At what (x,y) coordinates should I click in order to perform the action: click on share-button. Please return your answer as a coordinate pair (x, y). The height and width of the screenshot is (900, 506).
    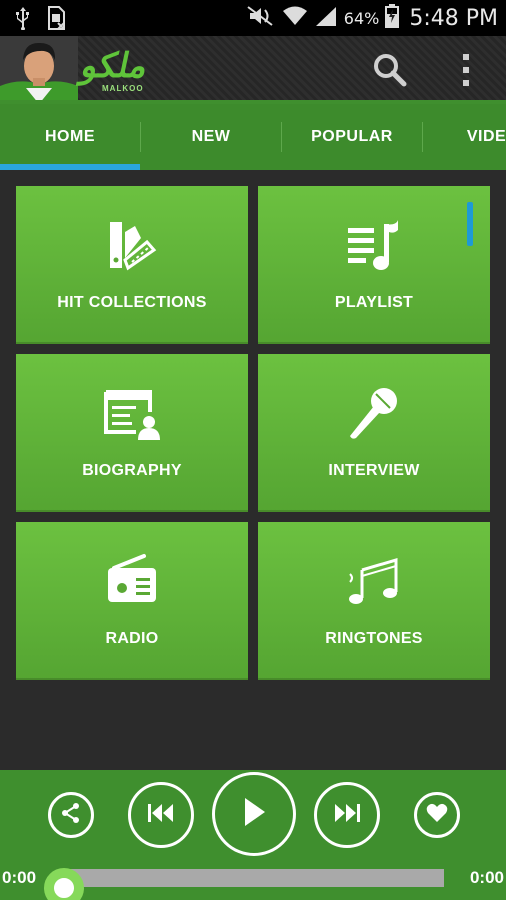
    Looking at the image, I should click on (71, 815).